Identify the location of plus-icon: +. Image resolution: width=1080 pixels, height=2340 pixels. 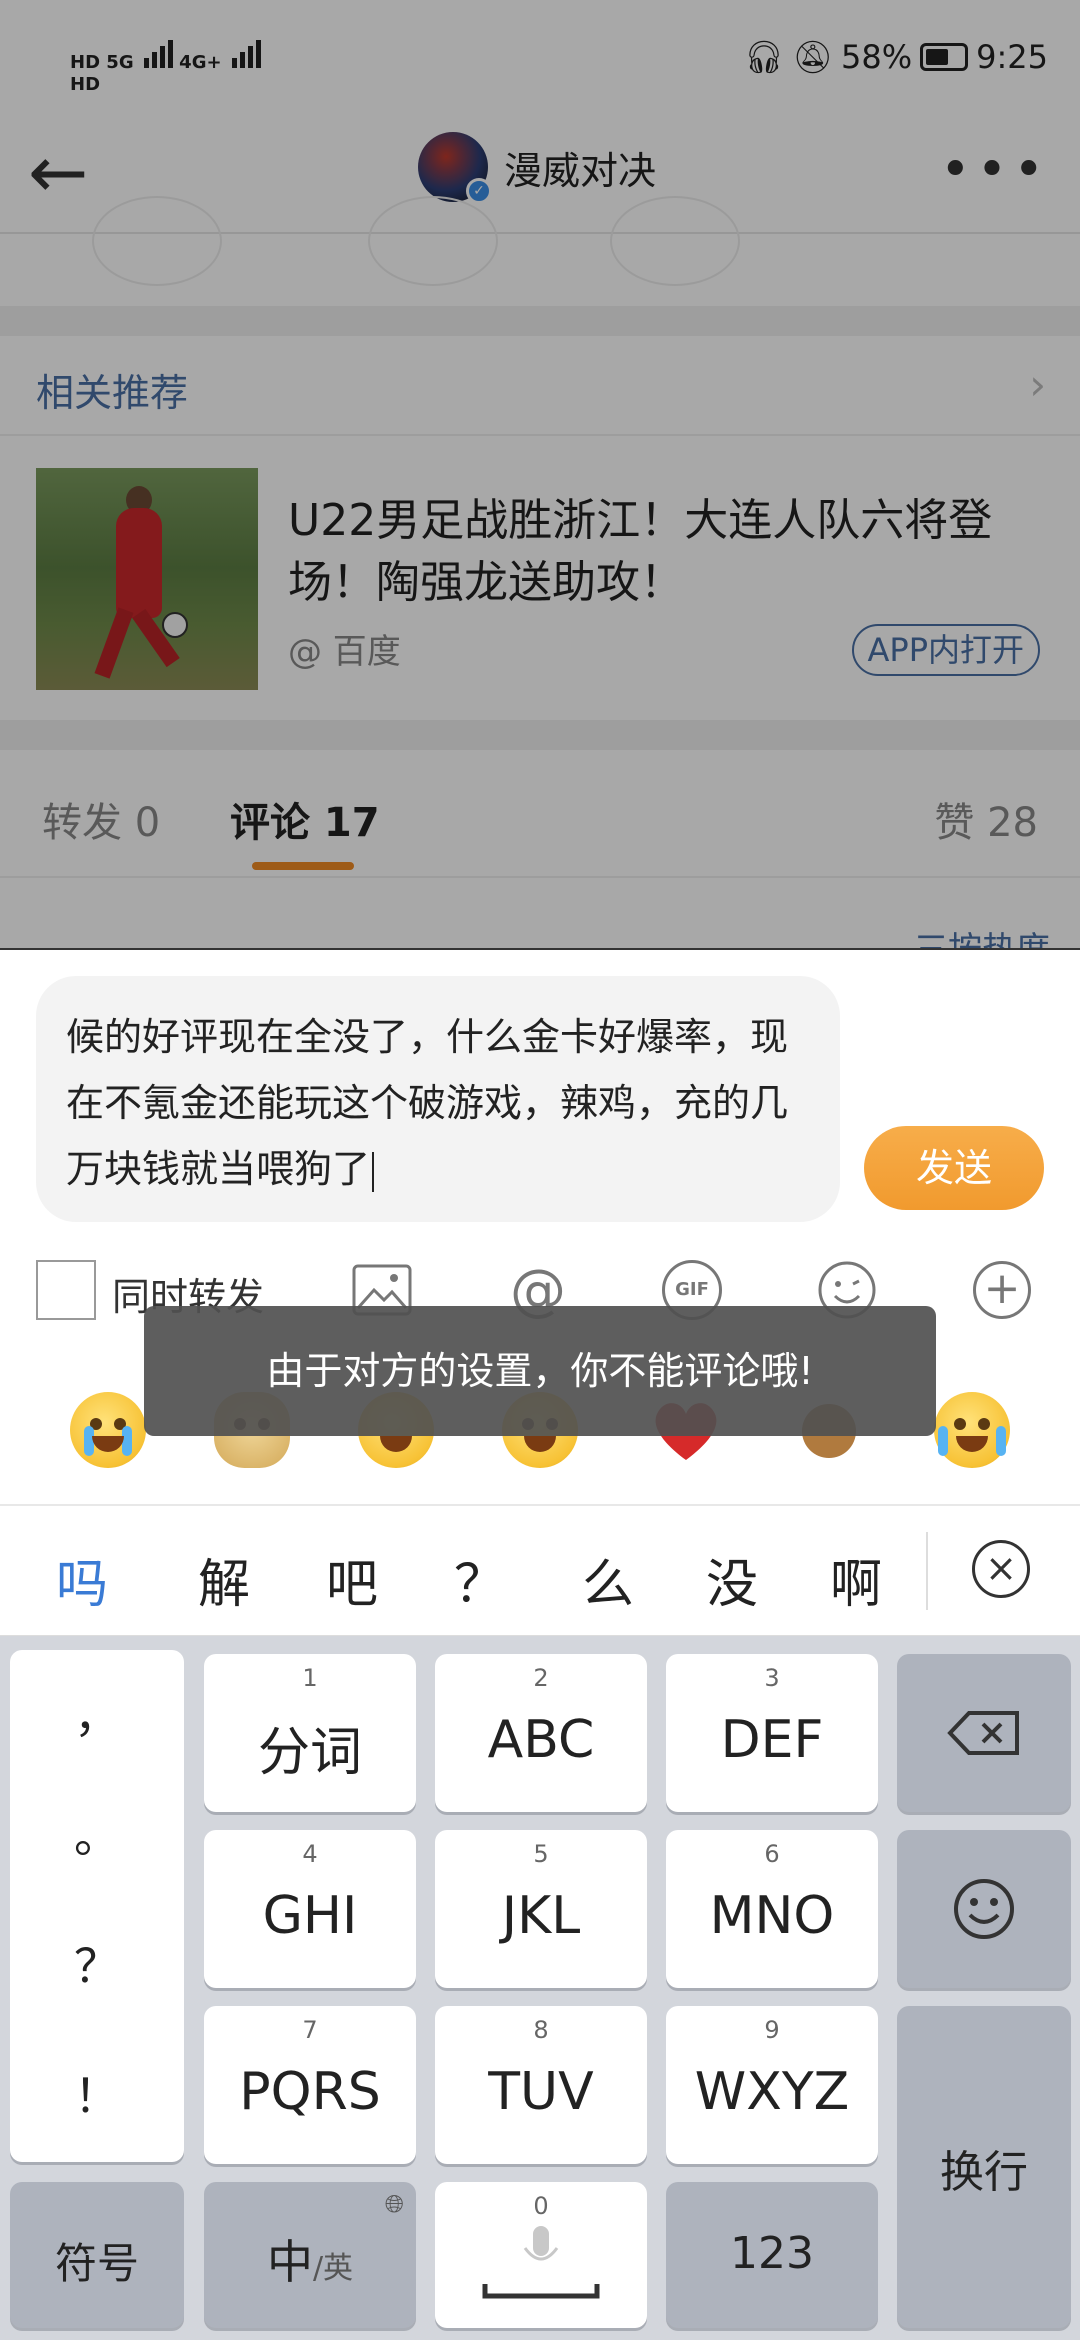
(1002, 1290).